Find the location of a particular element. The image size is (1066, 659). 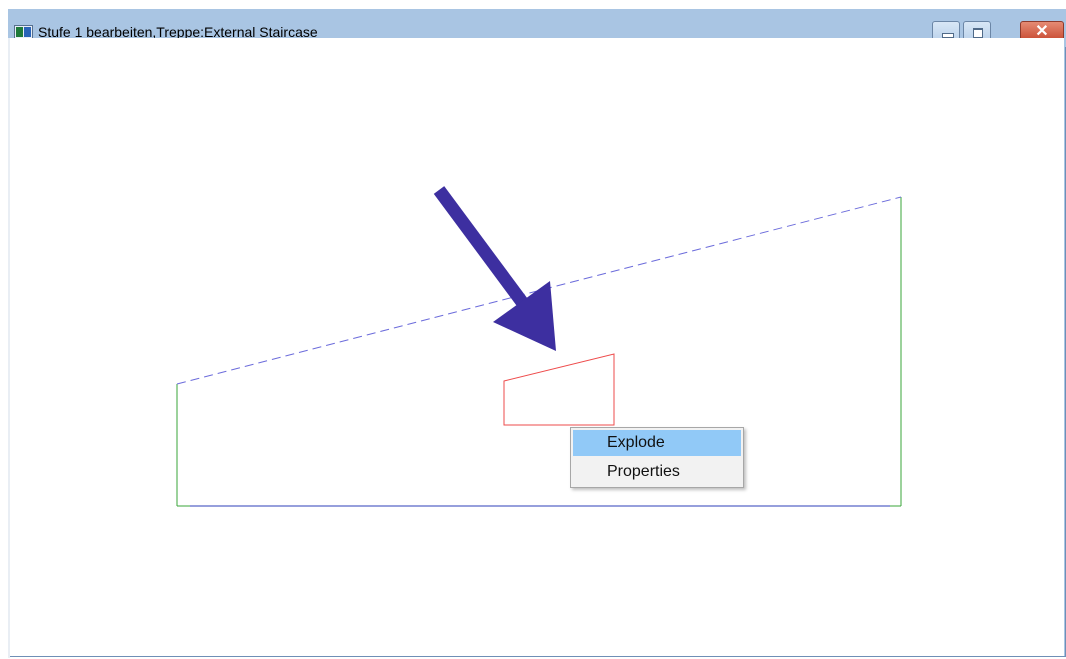

step-outline is located at coordinates (559, 389).